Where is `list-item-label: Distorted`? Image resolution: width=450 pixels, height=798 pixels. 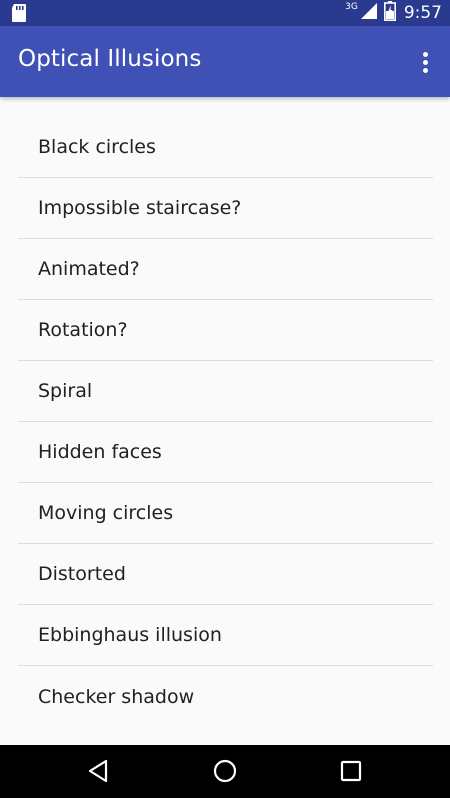
list-item-label: Distorted is located at coordinates (82, 574).